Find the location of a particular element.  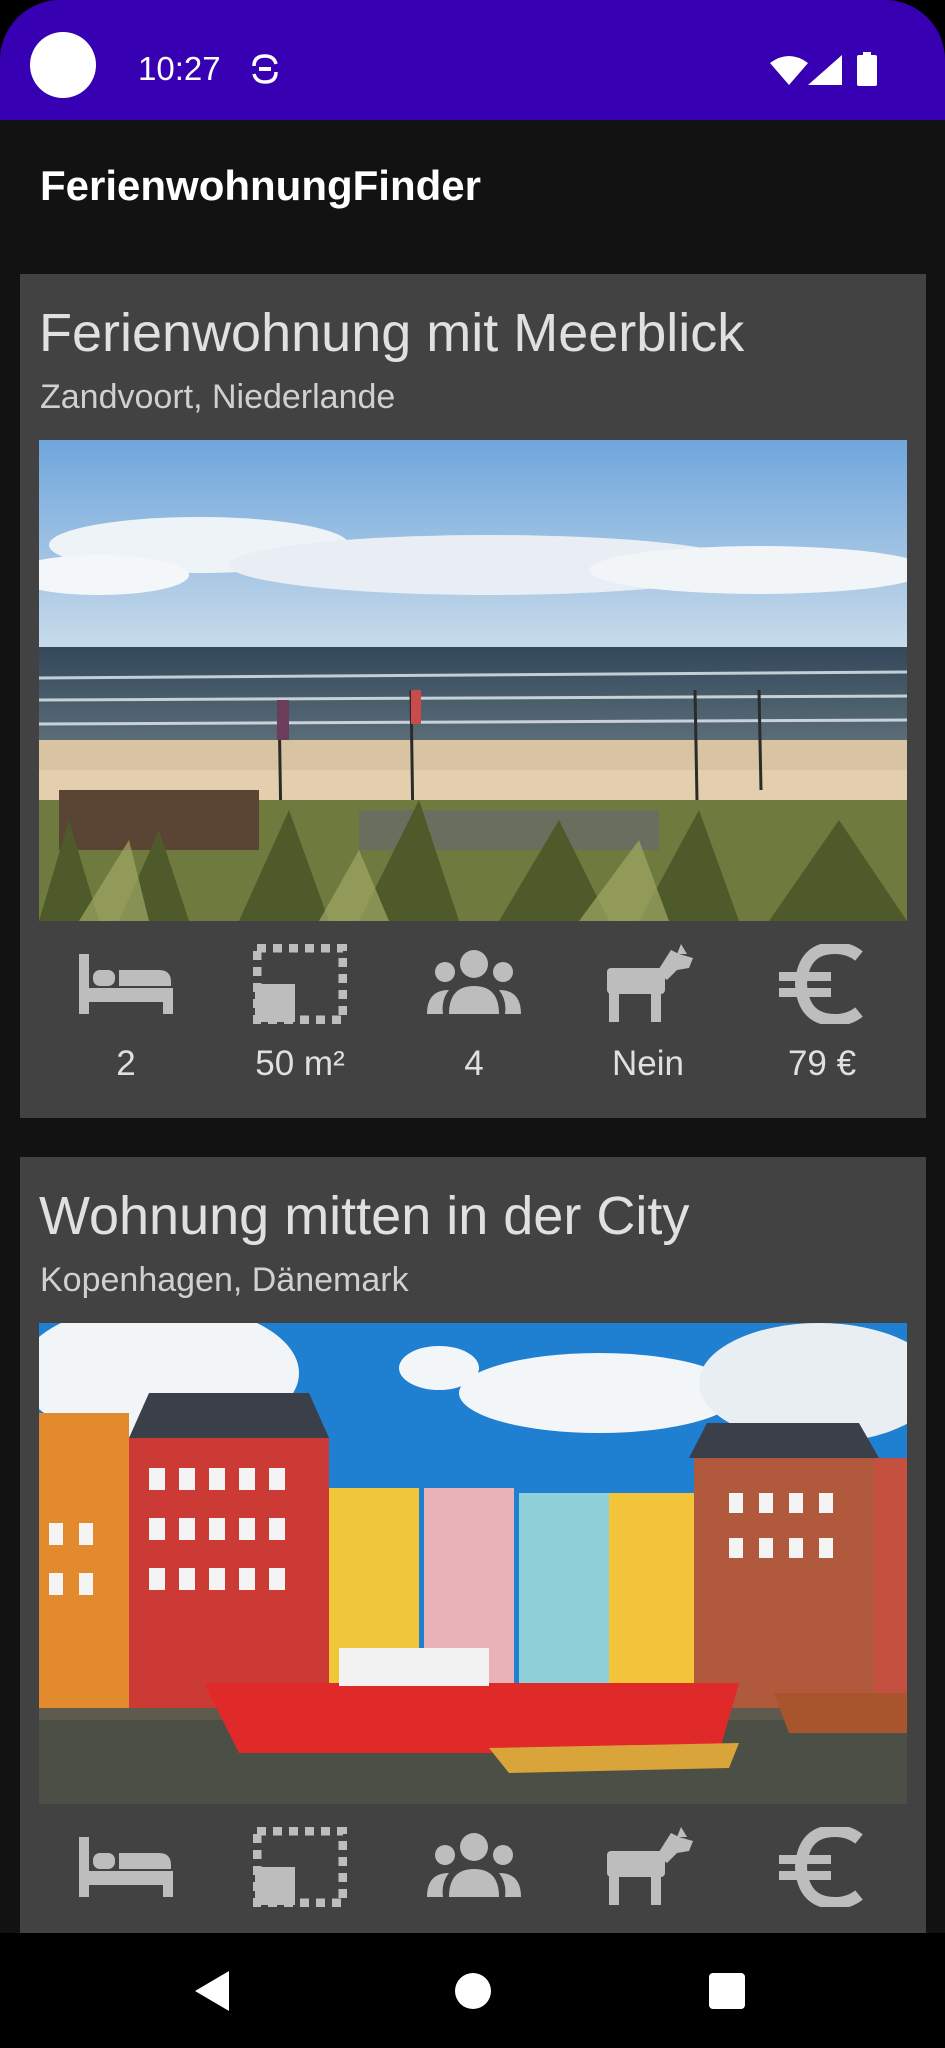

battery-icon is located at coordinates (867, 69).